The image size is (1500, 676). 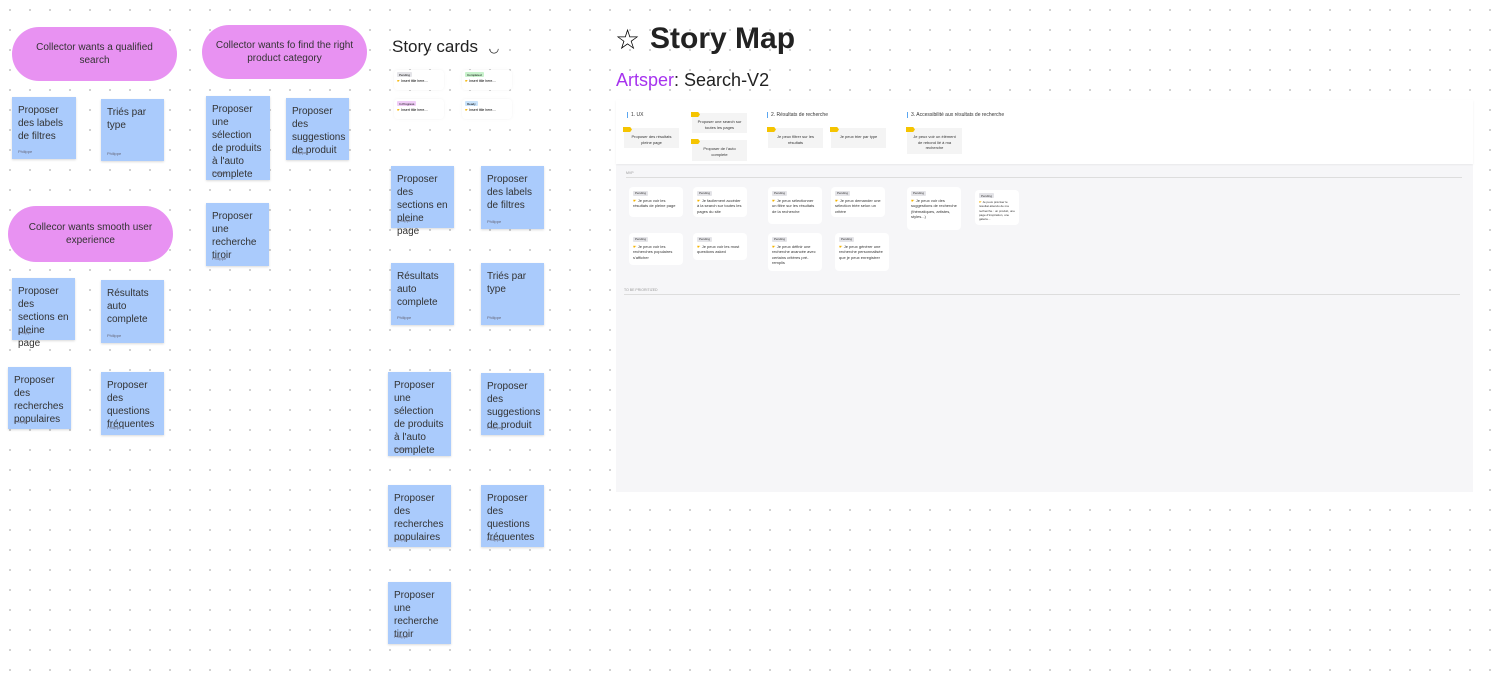 What do you see at coordinates (693, 80) in the screenshot?
I see `project-subtitle: Artsper: Search-V2` at bounding box center [693, 80].